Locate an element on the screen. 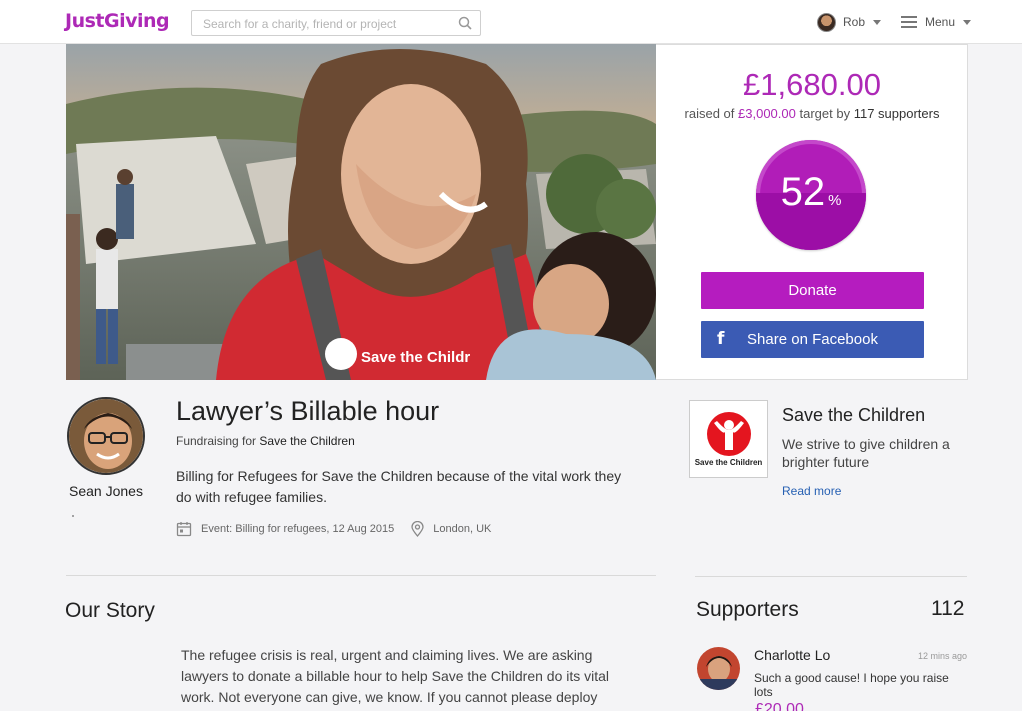 The image size is (1022, 711). share-on-facebook-label: Share on Facebook is located at coordinates (812, 339).